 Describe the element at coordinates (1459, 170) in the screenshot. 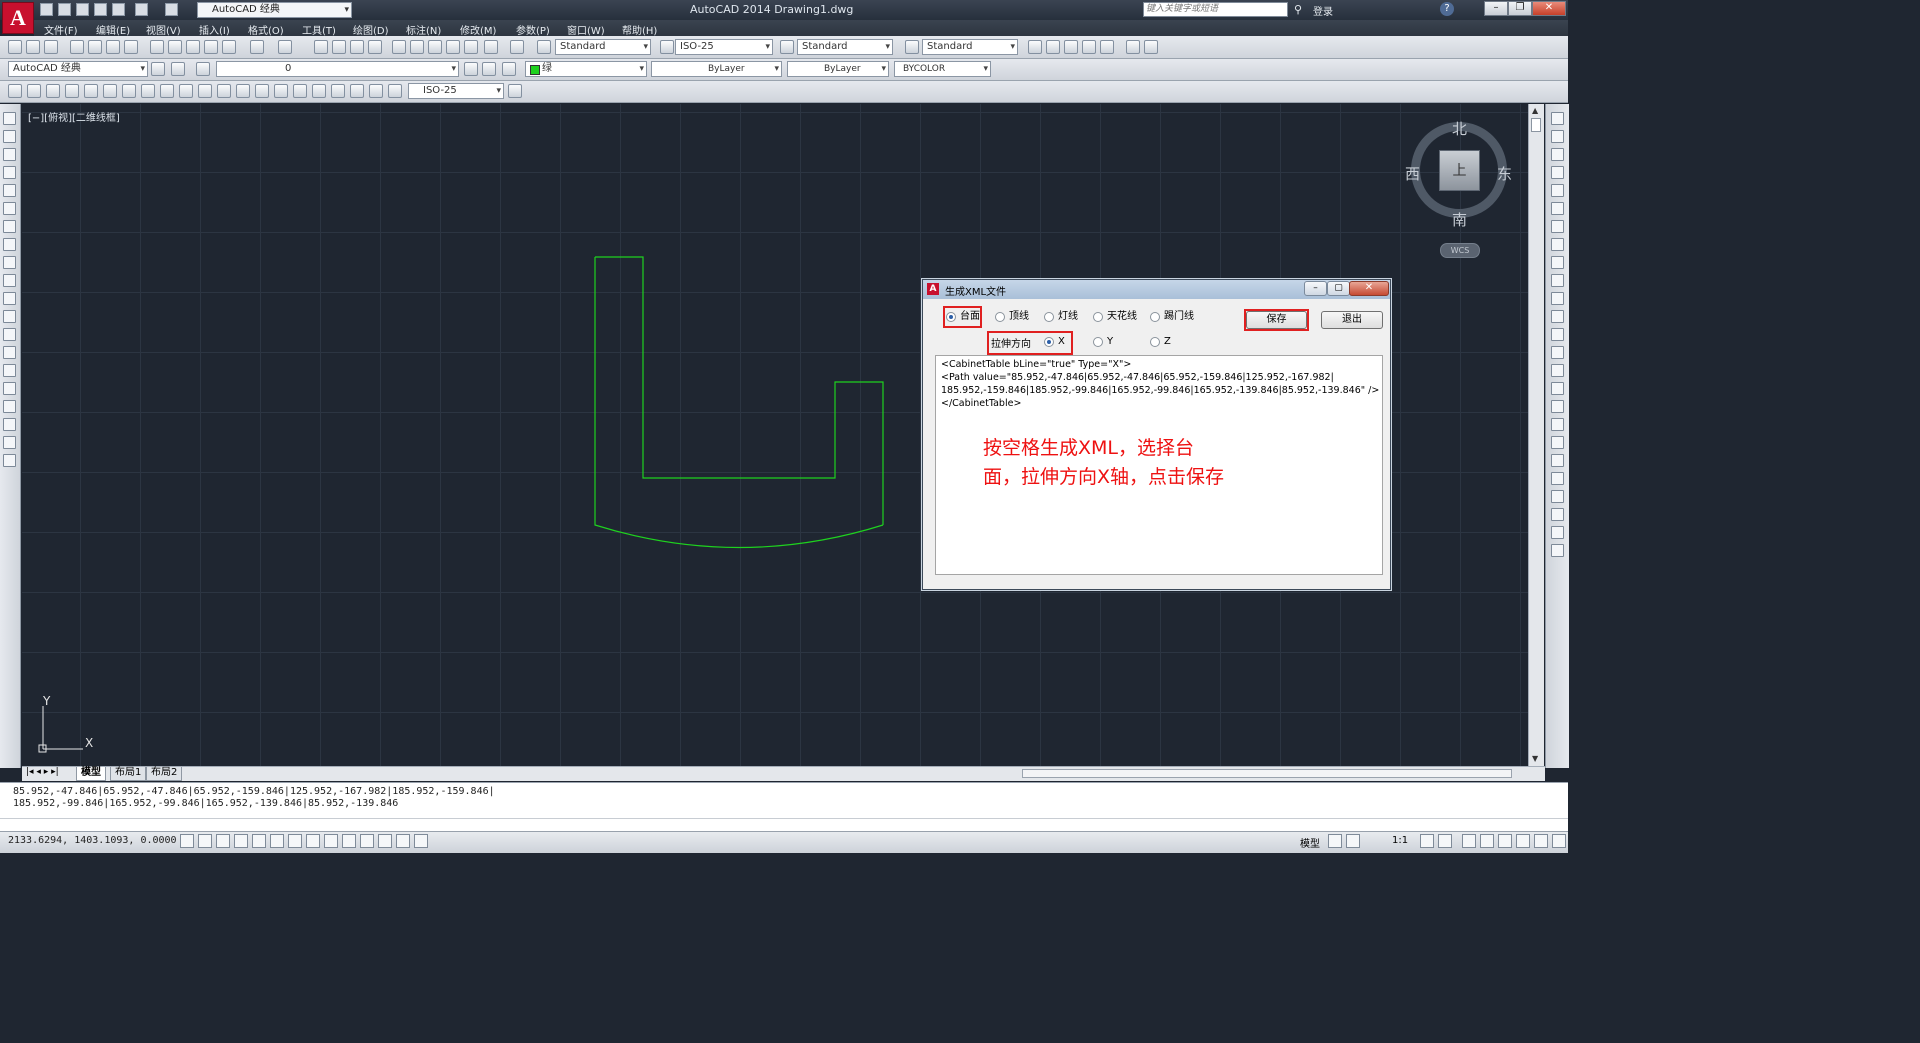

I see `viewcube-top-face: 上` at that location.